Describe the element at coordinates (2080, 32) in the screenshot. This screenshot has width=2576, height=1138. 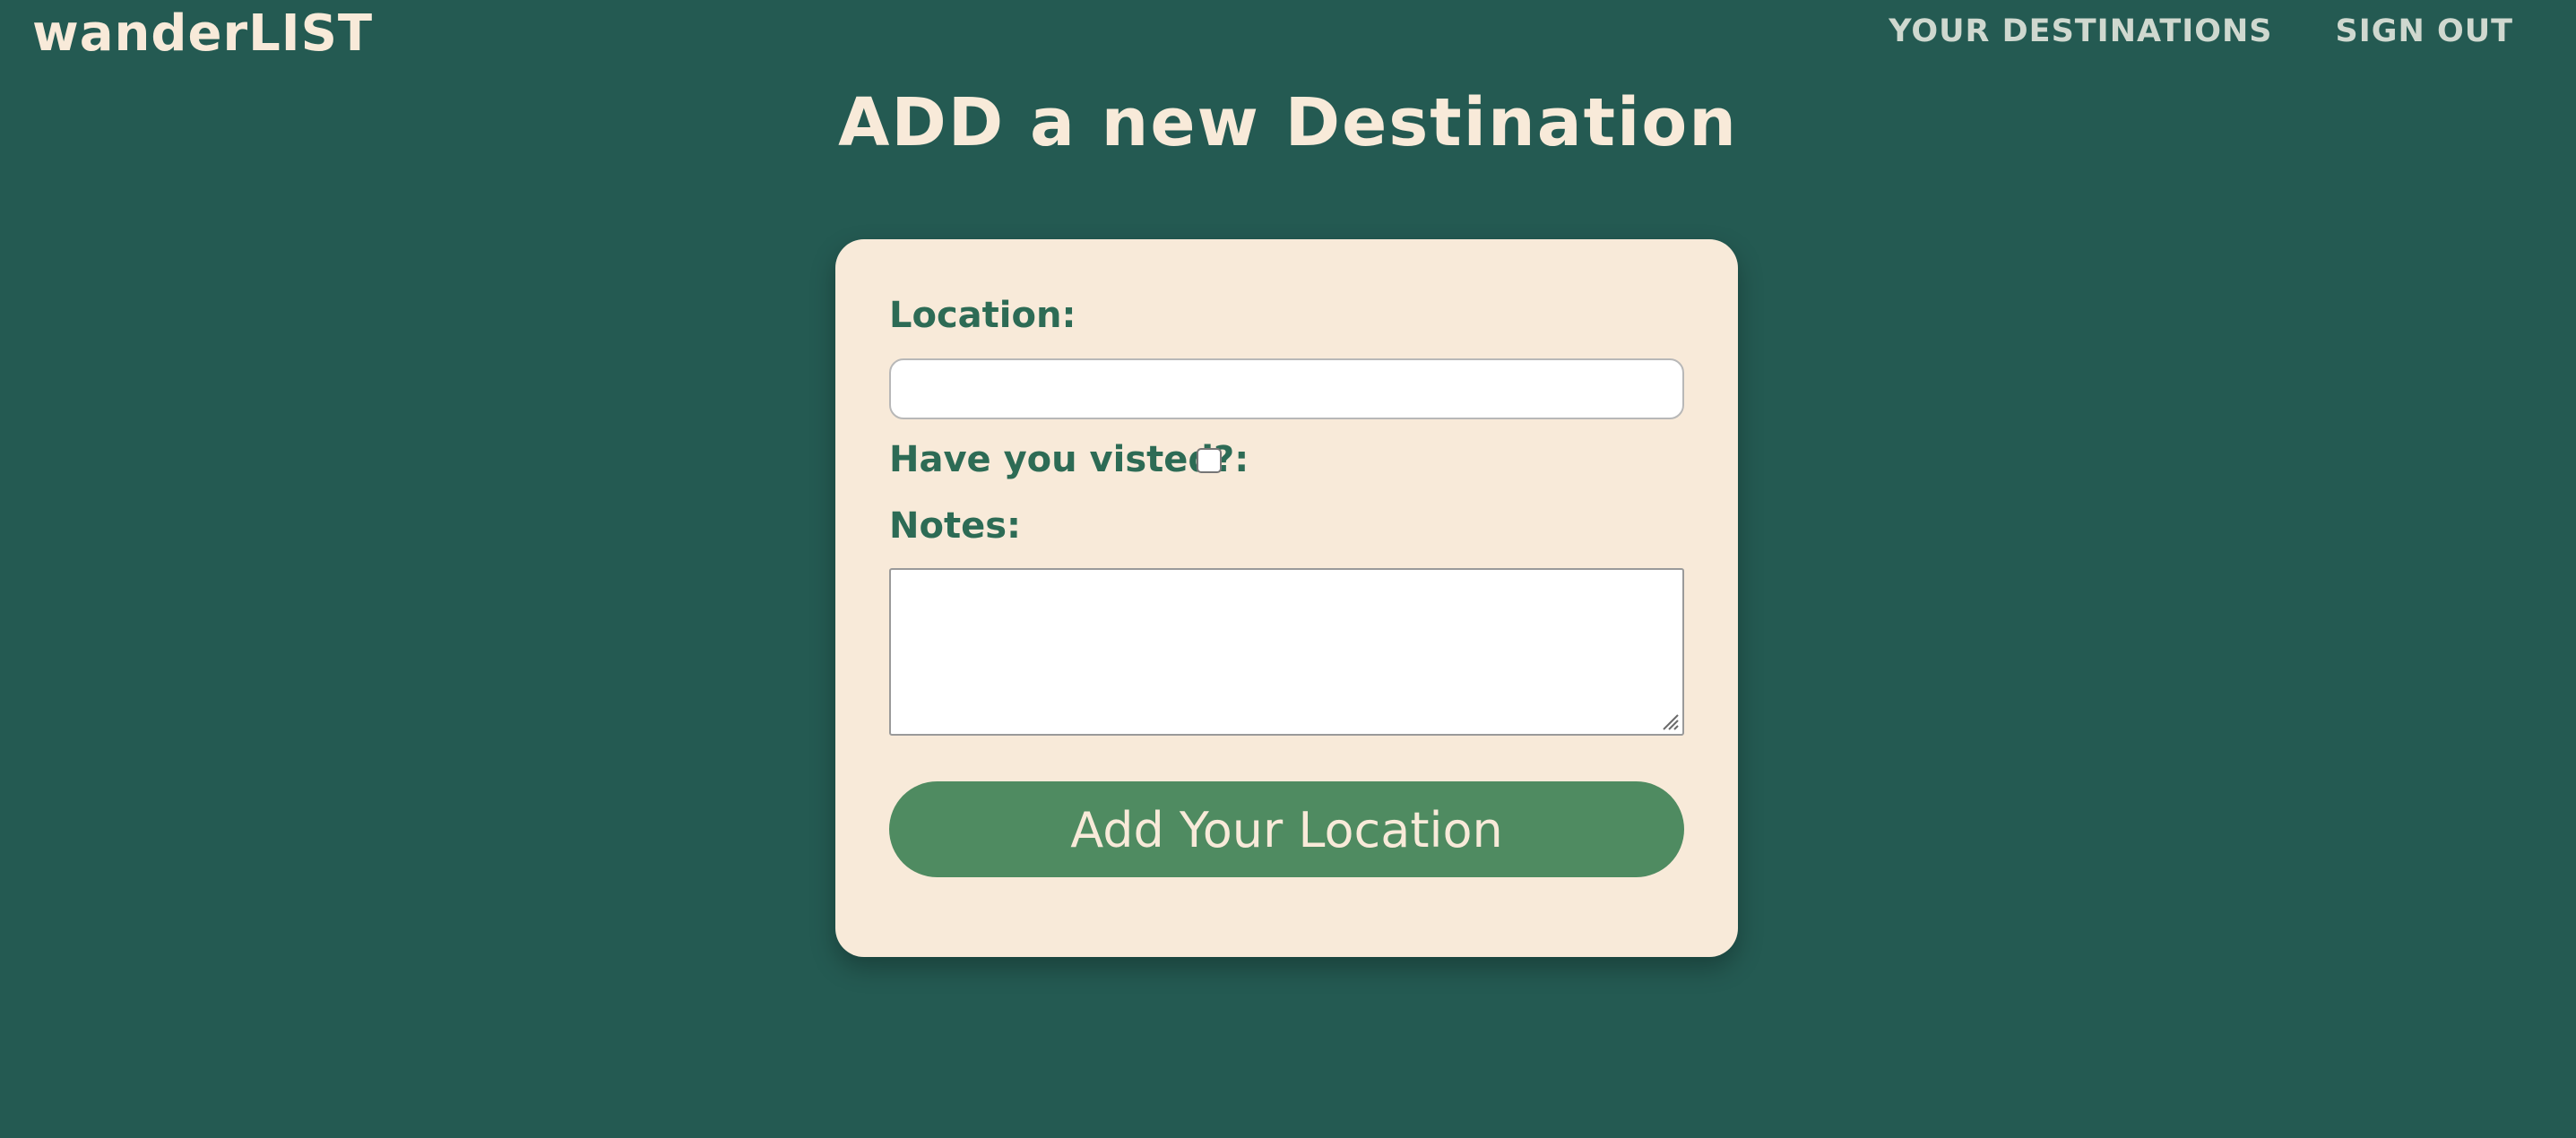
I see `nav-your-destinations-link: Your Destinations` at that location.